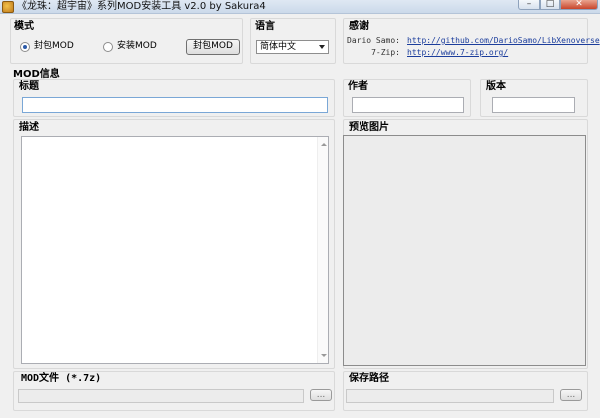 Image resolution: width=600 pixels, height=418 pixels. Describe the element at coordinates (29, 127) in the screenshot. I see `description-label: 描述` at that location.